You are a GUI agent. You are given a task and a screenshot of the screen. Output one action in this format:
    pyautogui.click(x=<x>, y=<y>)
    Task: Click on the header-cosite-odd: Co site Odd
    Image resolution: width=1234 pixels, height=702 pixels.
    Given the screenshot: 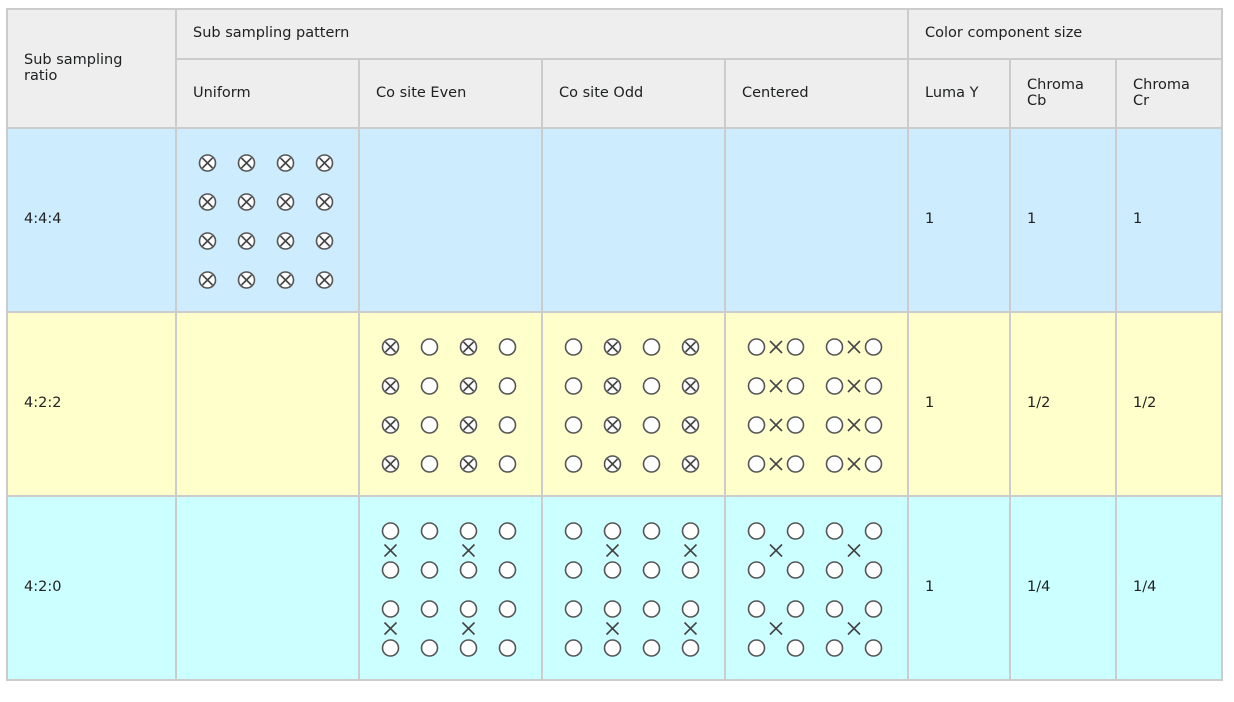 What is the action you would take?
    pyautogui.click(x=633, y=93)
    